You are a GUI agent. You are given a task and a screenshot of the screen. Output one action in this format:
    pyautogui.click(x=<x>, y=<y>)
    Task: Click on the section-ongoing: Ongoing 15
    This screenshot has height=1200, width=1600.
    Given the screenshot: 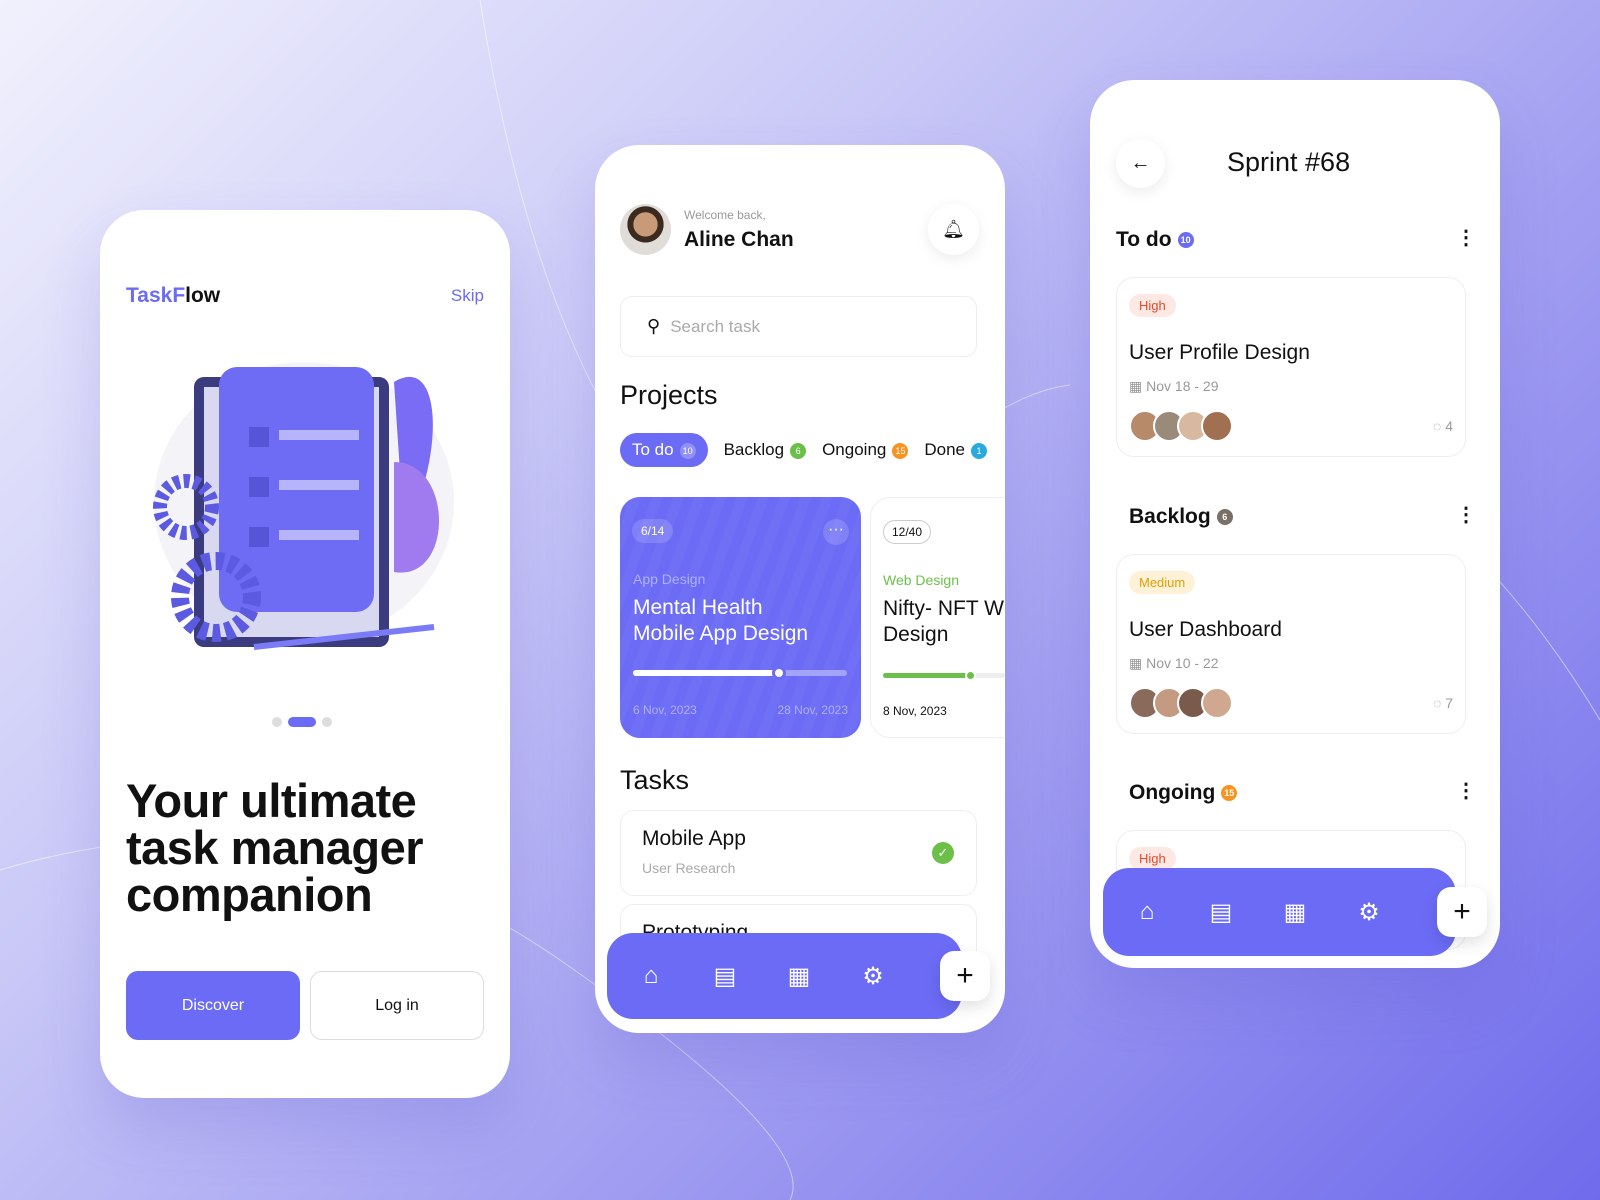 What is the action you would take?
    pyautogui.click(x=1183, y=793)
    